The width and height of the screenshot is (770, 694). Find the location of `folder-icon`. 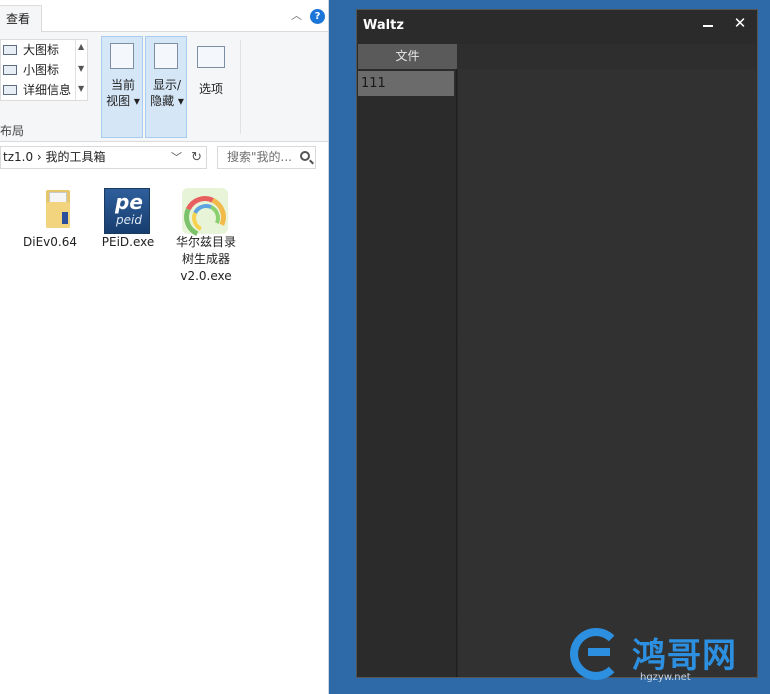

folder-icon is located at coordinates (50, 208).